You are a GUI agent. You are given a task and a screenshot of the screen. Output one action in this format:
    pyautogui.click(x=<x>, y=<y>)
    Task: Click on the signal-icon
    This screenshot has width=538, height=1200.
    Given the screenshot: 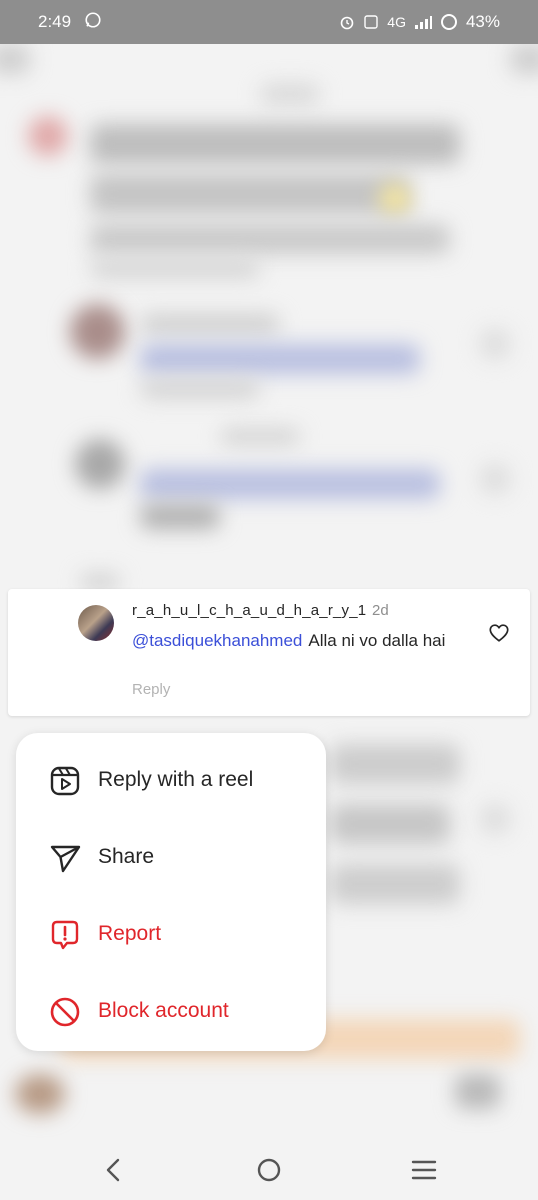 What is the action you would take?
    pyautogui.click(x=423, y=22)
    